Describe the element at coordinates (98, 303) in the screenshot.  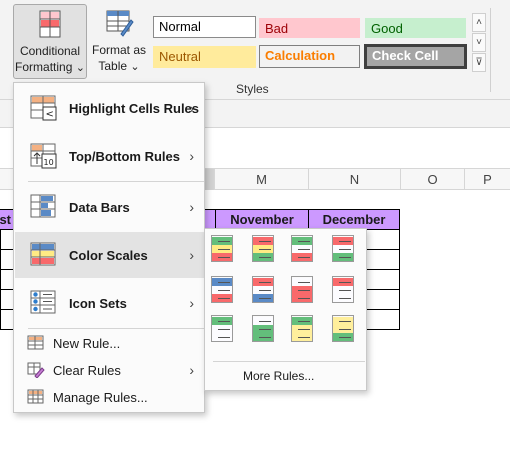
I see `menu-item-label: Icon Sets` at that location.